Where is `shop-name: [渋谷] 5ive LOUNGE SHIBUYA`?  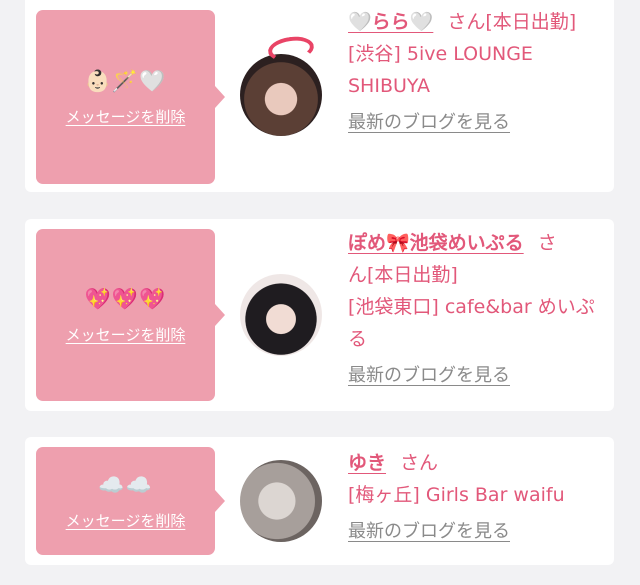 shop-name: [渋谷] 5ive LOUNGE SHIBUYA is located at coordinates (440, 70).